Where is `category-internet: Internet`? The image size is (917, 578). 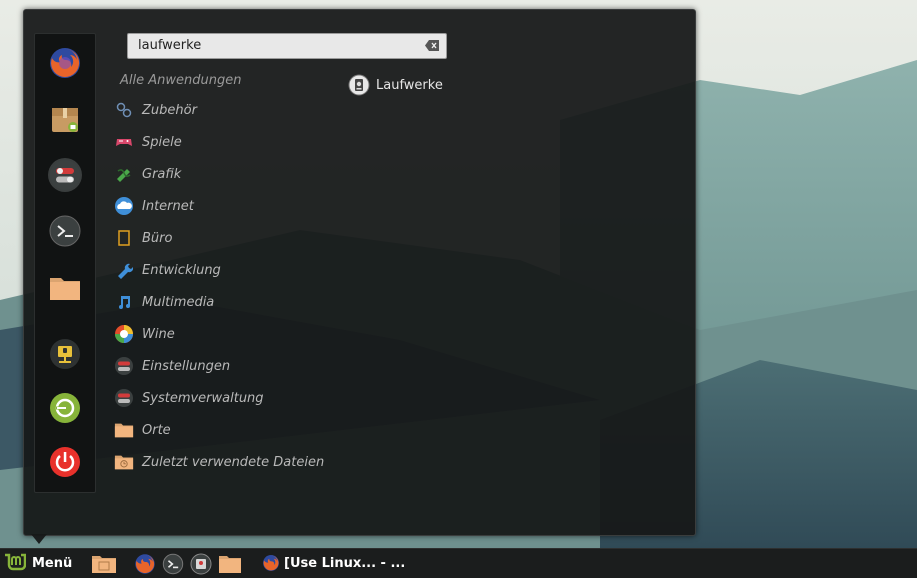 category-internet: Internet is located at coordinates (154, 206).